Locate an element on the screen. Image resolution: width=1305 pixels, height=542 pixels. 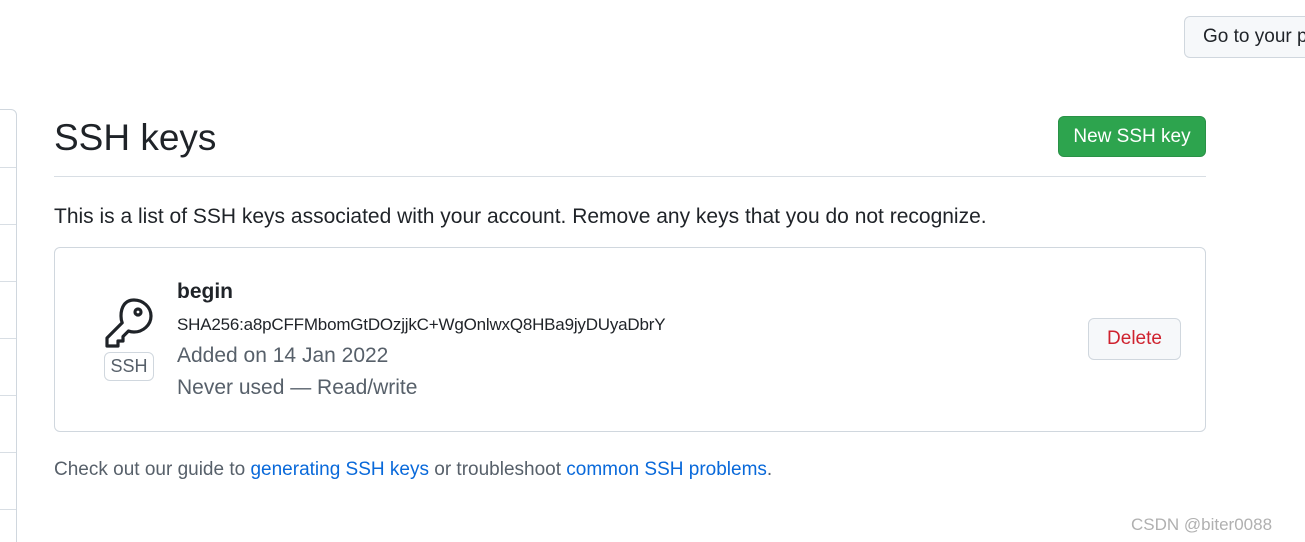
generating-ssh-keys-link: generating SSH keys is located at coordinates (339, 469).